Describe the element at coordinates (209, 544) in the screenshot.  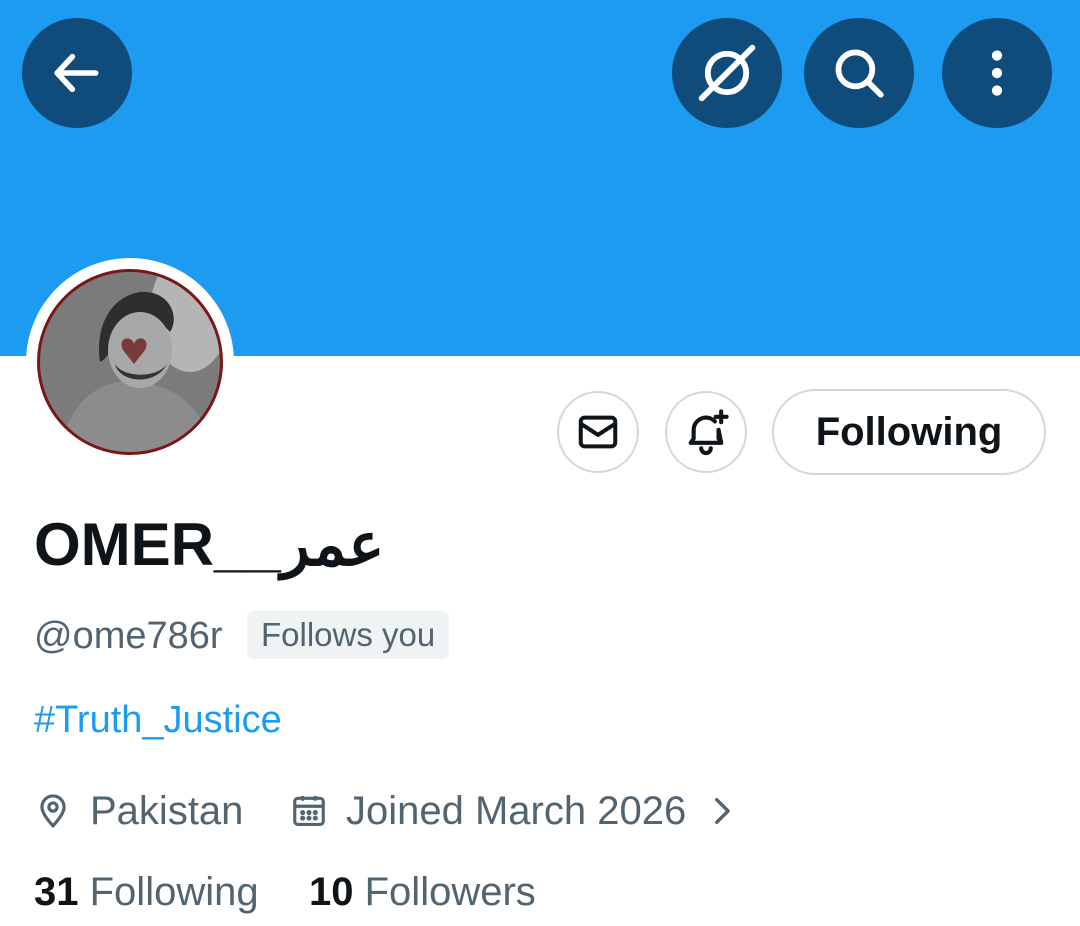
I see `display-name: OMER__عمر` at that location.